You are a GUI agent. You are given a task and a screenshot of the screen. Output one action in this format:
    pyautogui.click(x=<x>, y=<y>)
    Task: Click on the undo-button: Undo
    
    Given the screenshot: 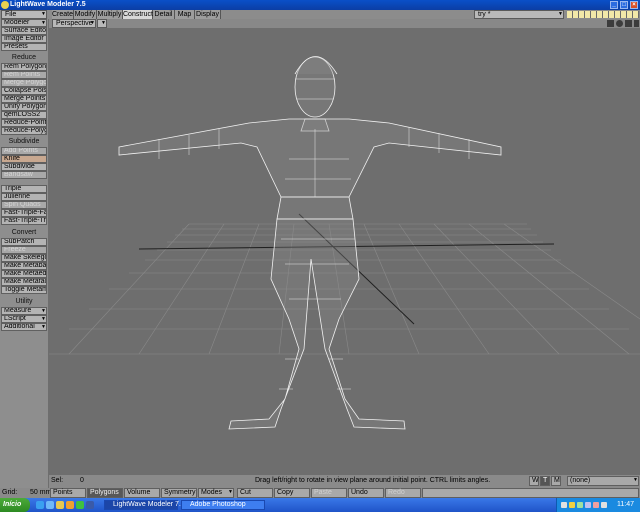 What is the action you would take?
    pyautogui.click(x=366, y=493)
    